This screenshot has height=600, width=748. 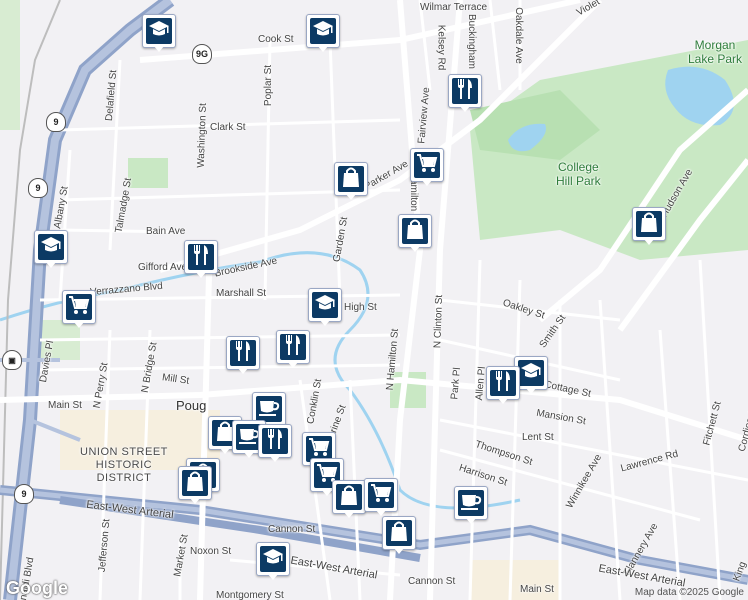 What do you see at coordinates (276, 39) in the screenshot?
I see `street-label-cook-st: Cook St` at bounding box center [276, 39].